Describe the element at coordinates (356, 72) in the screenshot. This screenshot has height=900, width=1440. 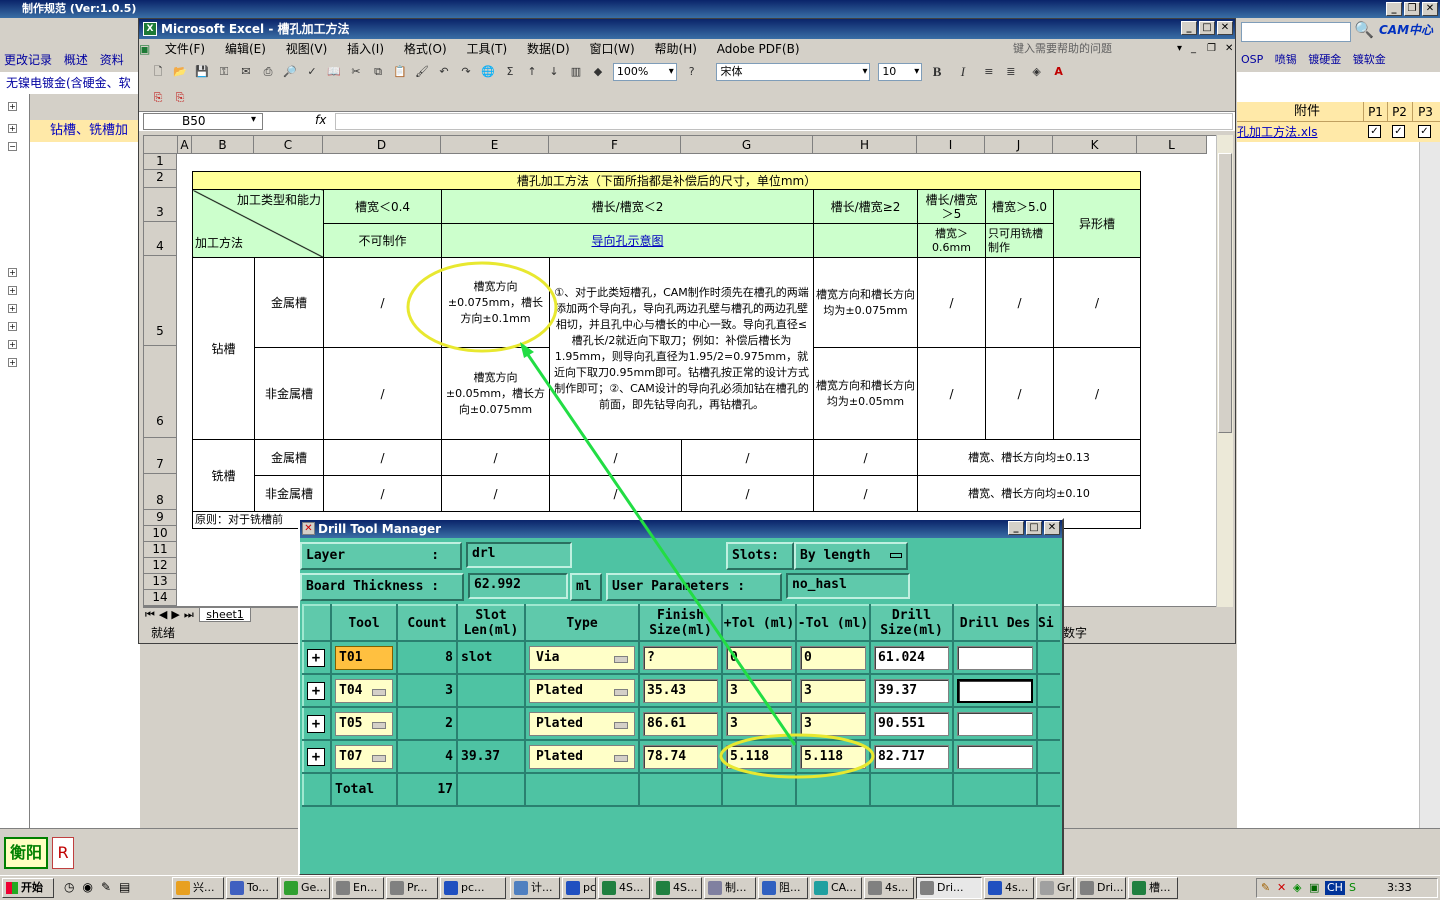
I see `cut-icon: ✂` at that location.